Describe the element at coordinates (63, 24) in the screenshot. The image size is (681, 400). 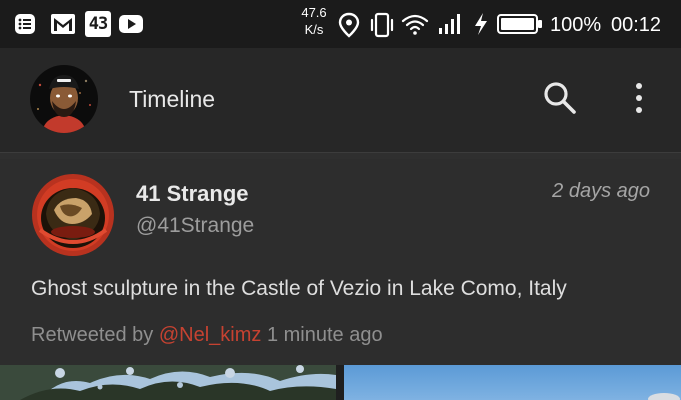
I see `gmail-icon` at that location.